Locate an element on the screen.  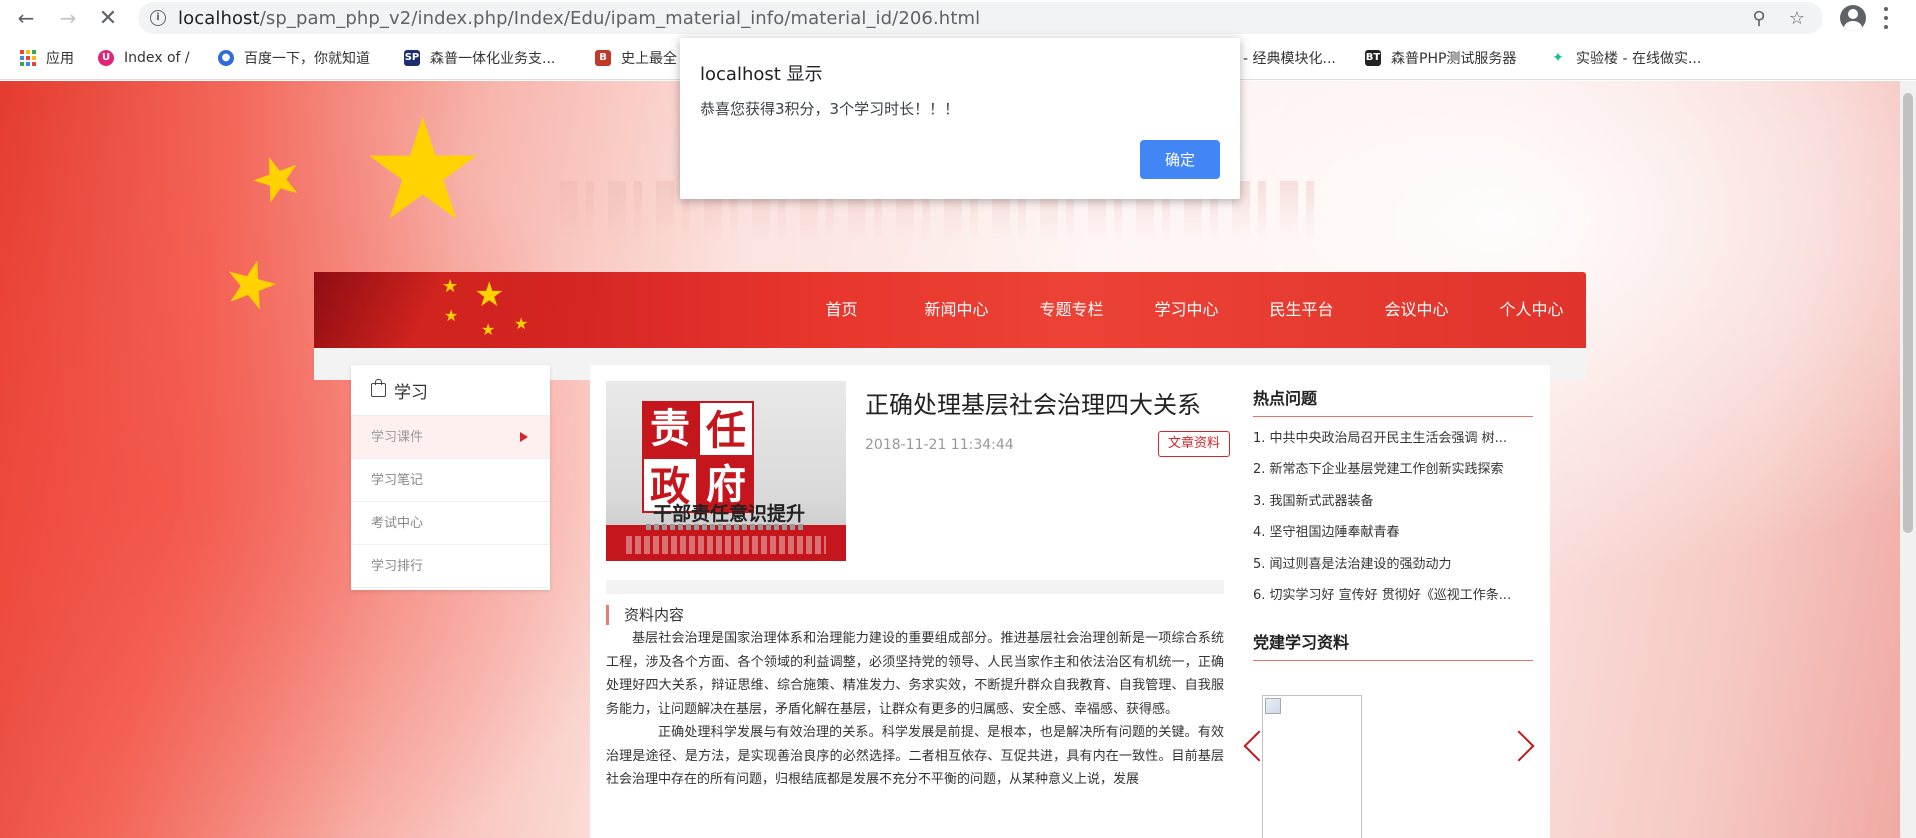
side-menu-item-notes: 学习笔记 is located at coordinates (450, 480).